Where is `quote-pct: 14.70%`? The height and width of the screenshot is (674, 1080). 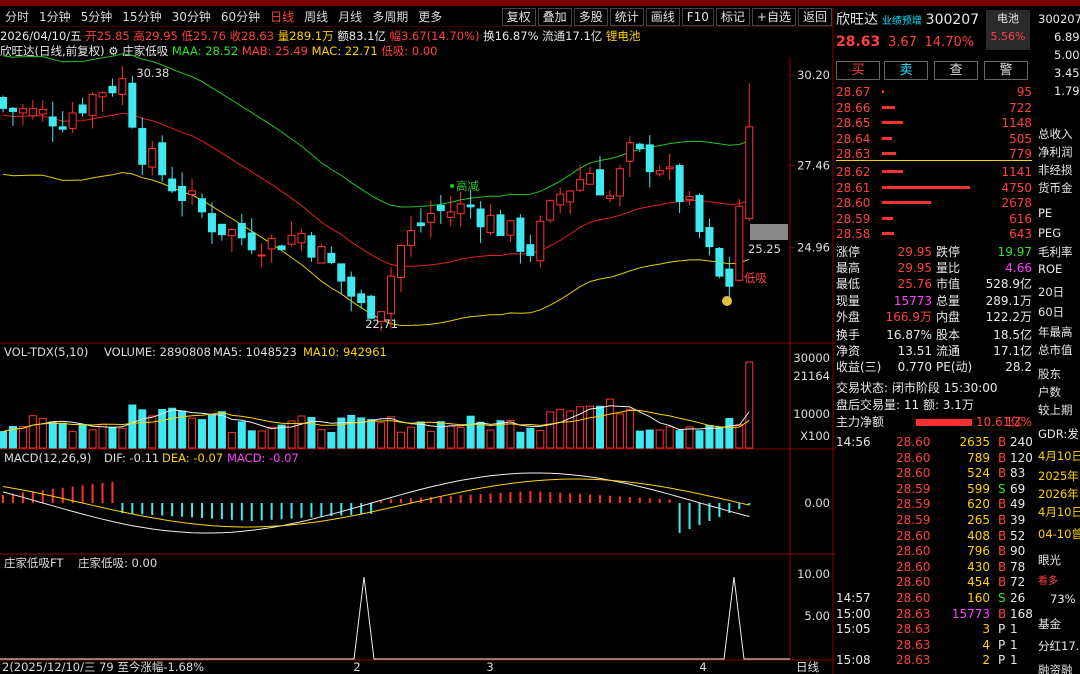
quote-pct: 14.70% is located at coordinates (949, 42).